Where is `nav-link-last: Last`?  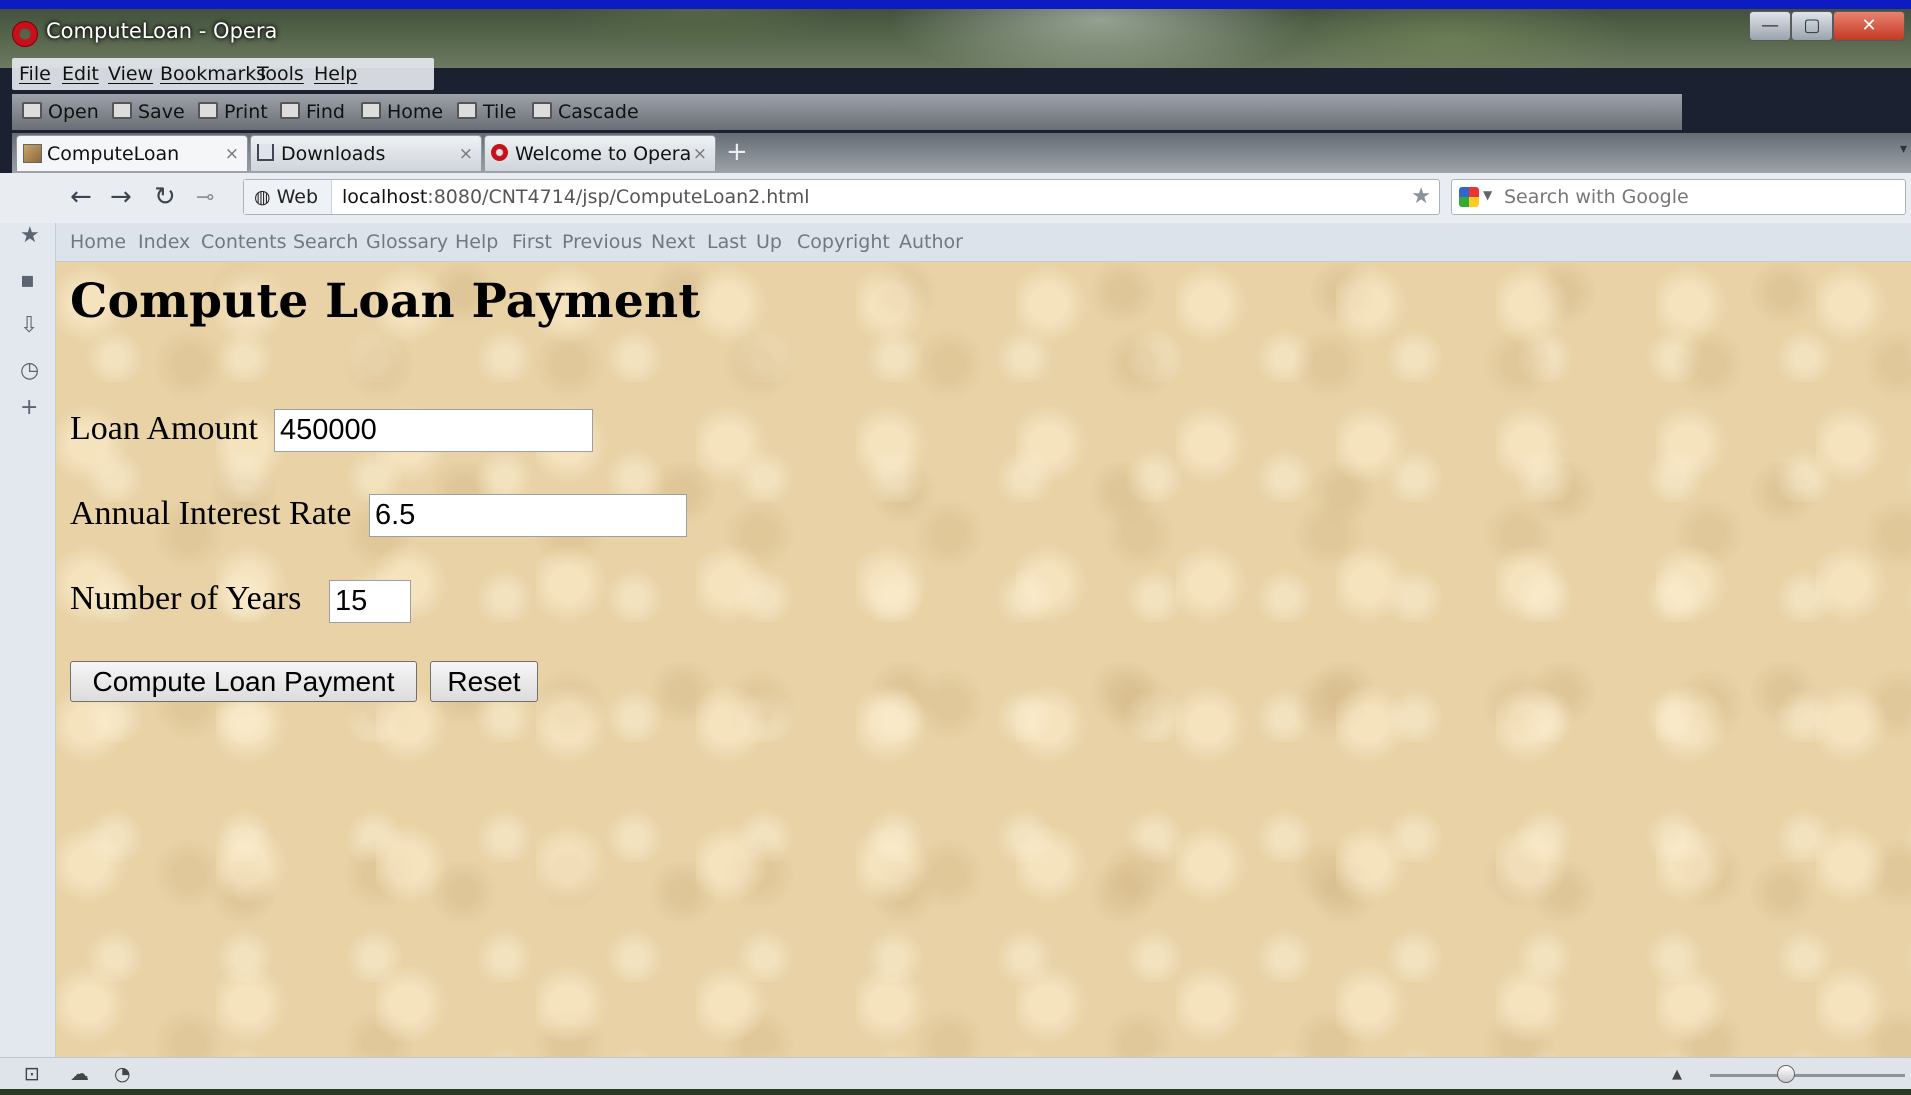
nav-link-last: Last is located at coordinates (727, 242).